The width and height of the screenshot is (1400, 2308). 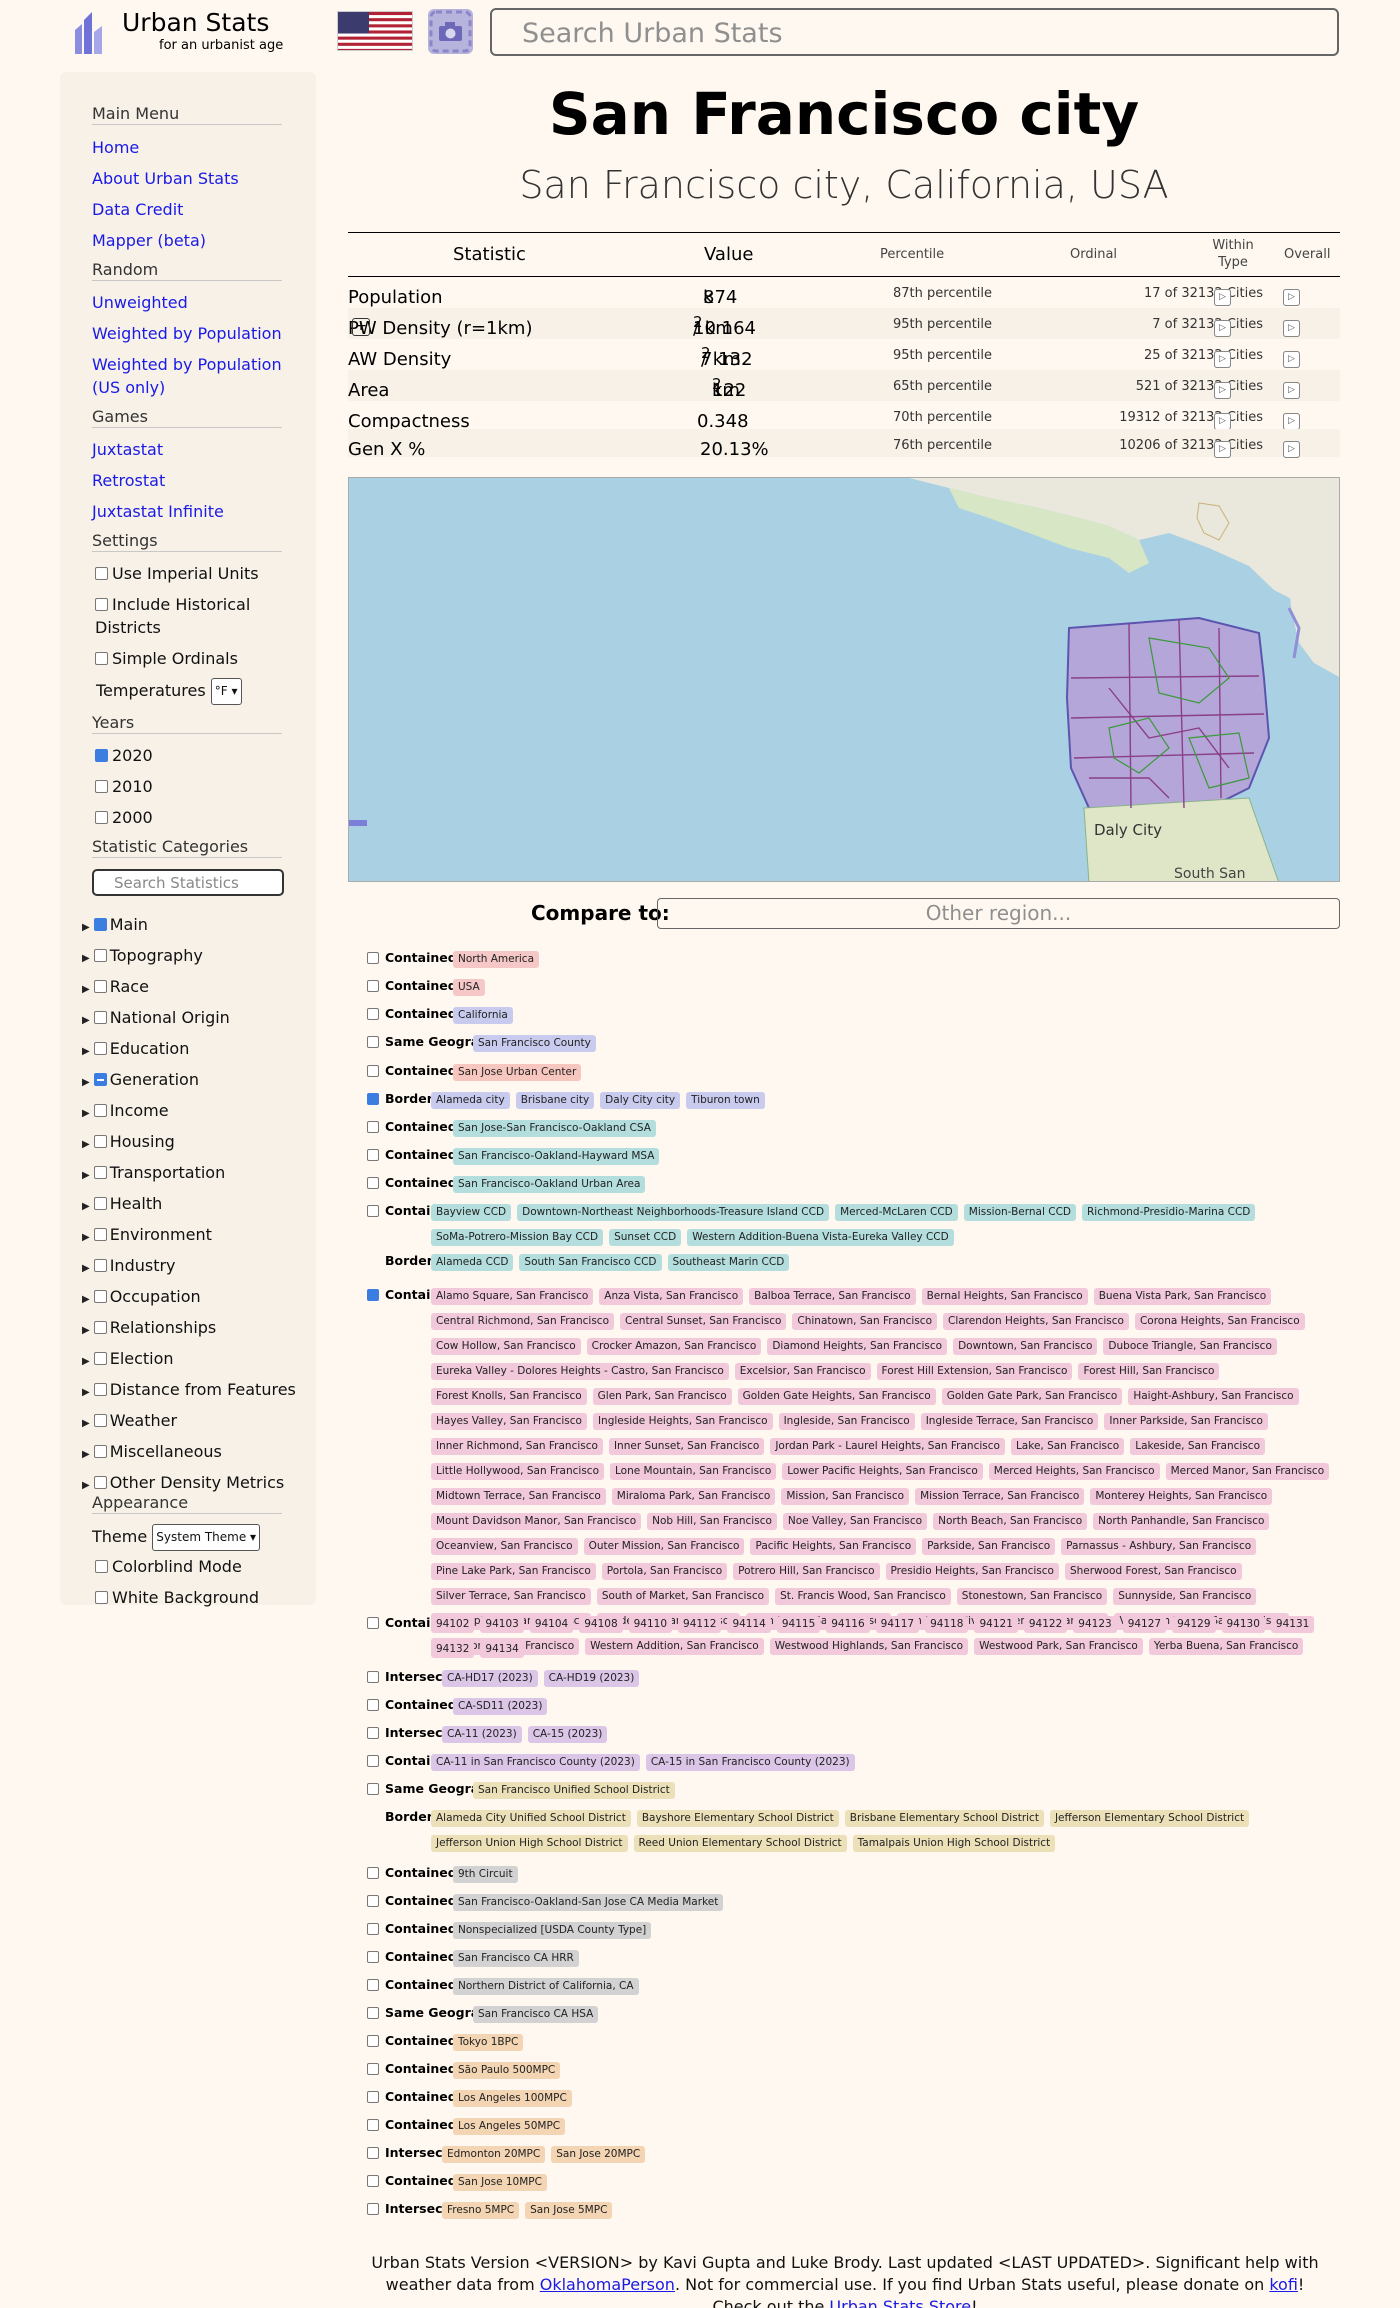 I want to click on region-tag: Forest Hill Extension, San Francisco, so click(x=974, y=1371).